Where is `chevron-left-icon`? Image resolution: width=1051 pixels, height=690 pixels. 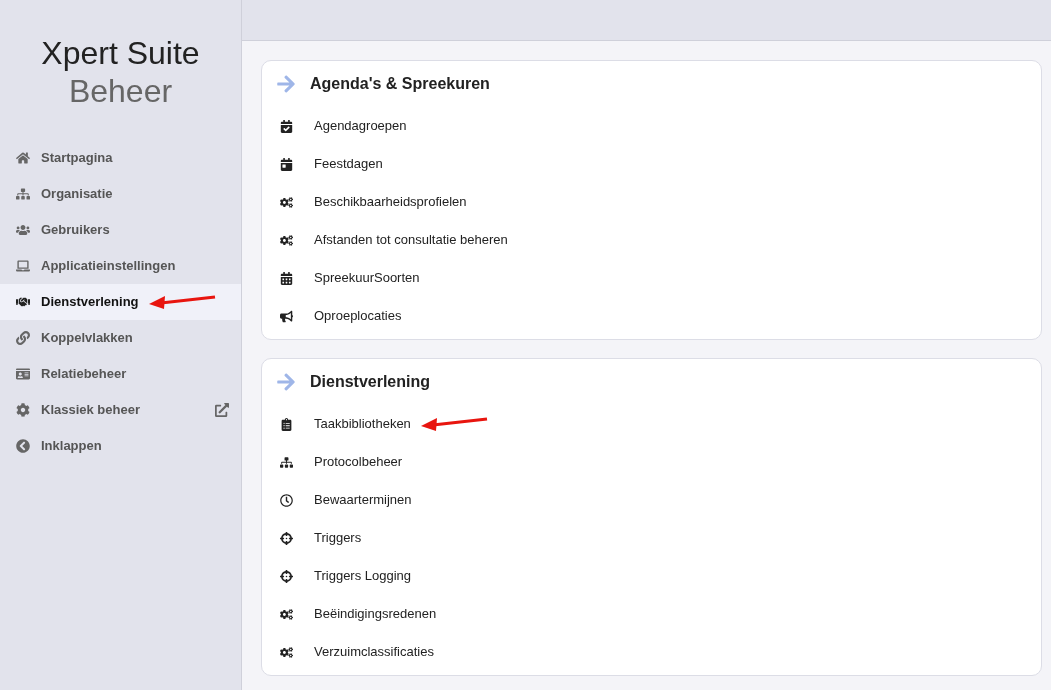
chevron-left-icon is located at coordinates (23, 446).